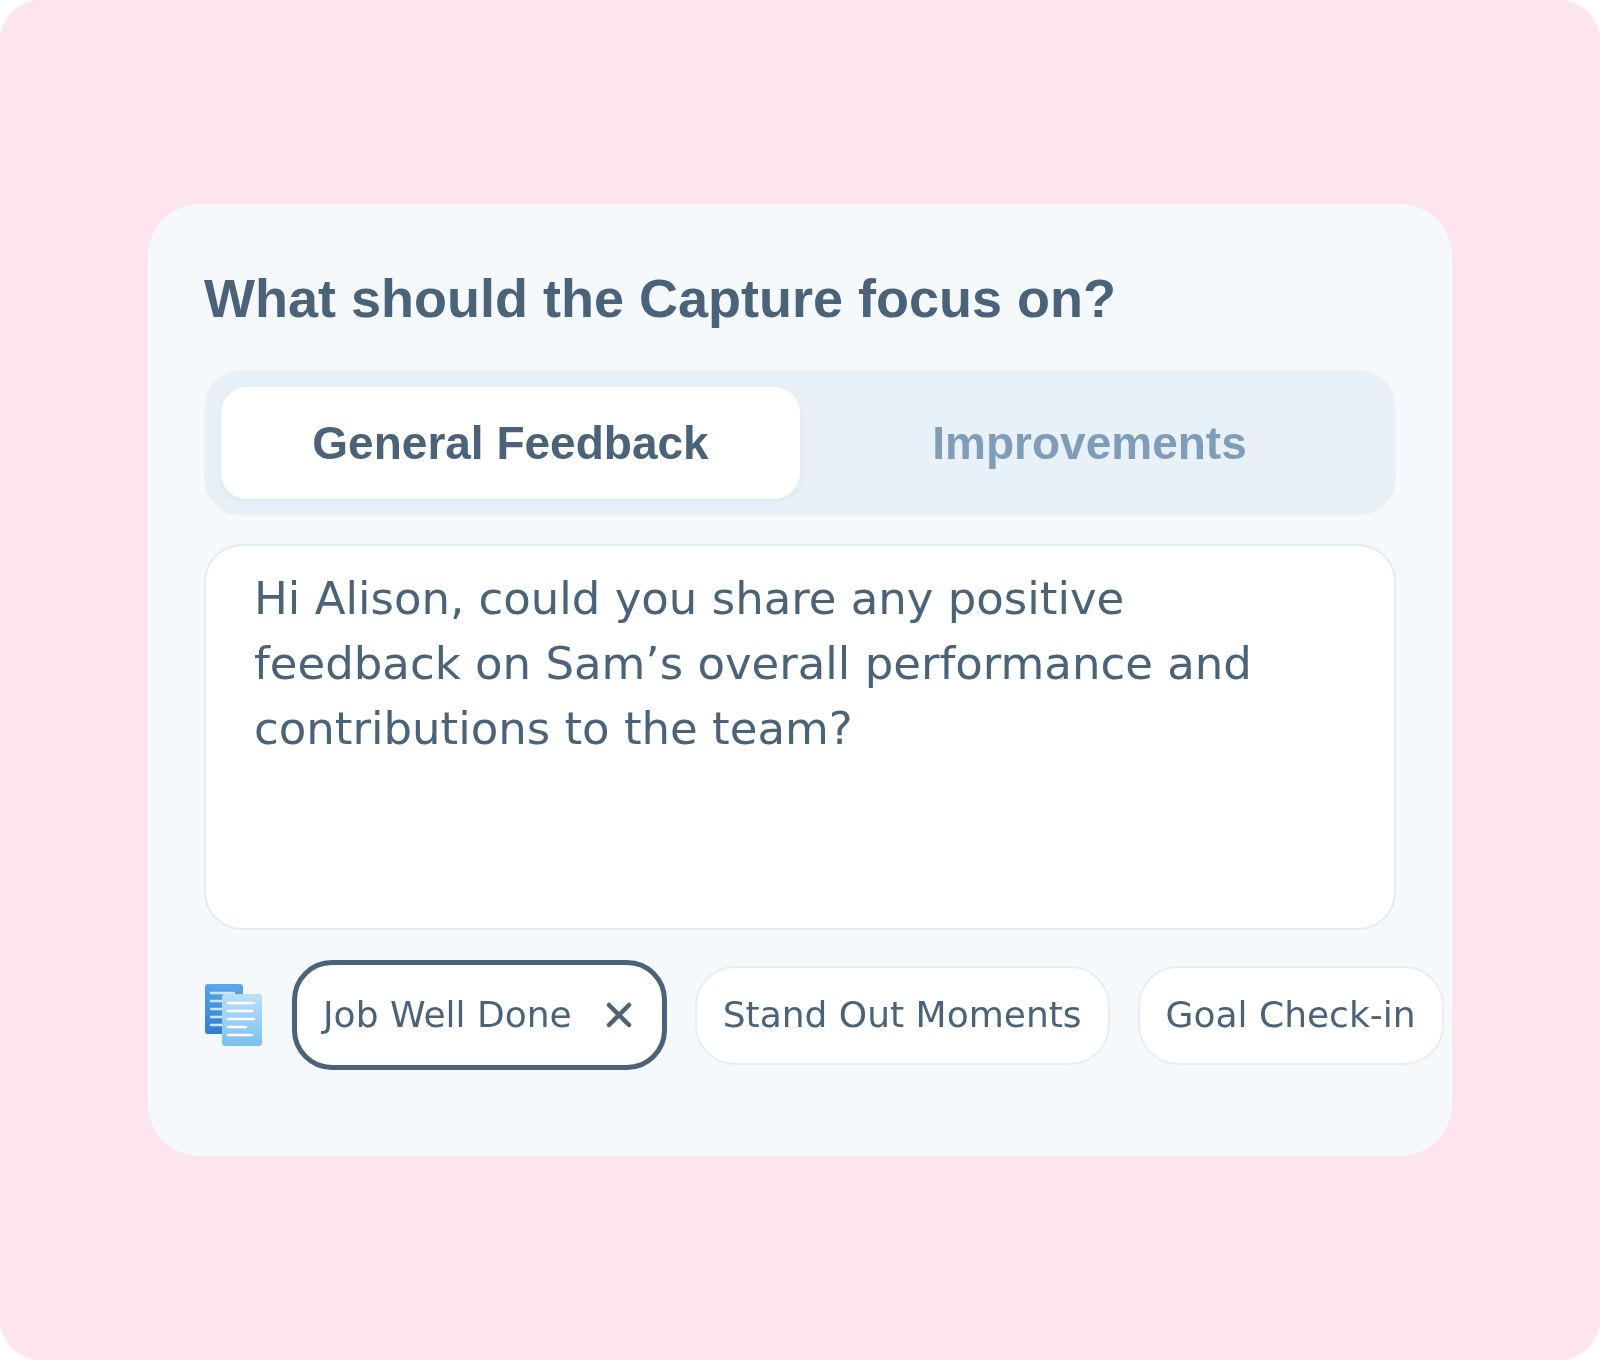 The height and width of the screenshot is (1360, 1600). I want to click on chip-label: Job Well Done, so click(447, 1015).